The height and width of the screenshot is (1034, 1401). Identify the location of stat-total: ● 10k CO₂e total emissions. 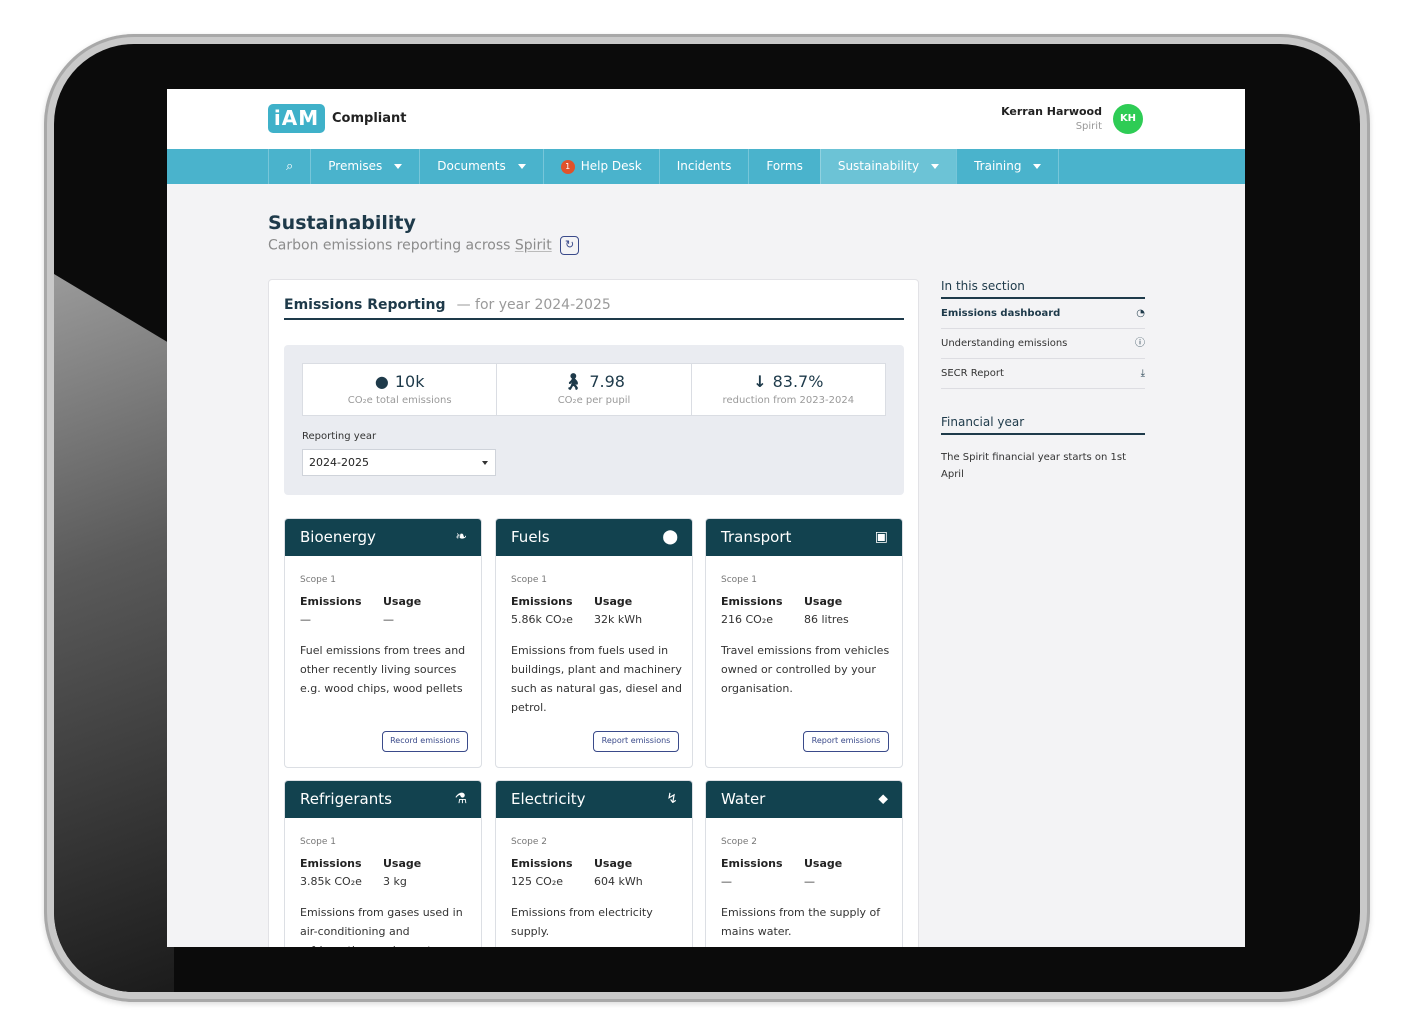
(400, 389).